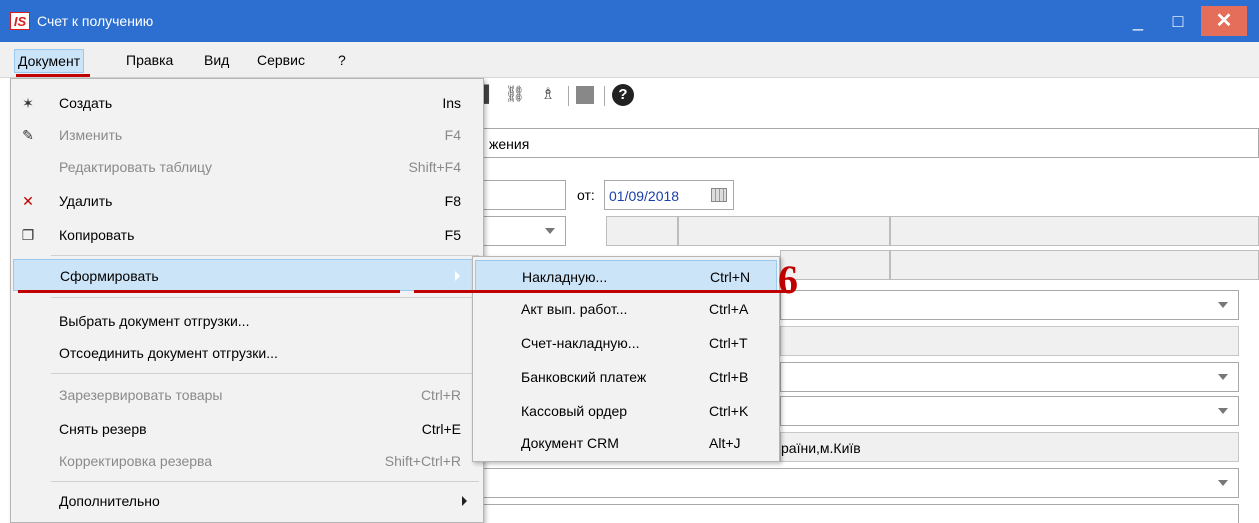 The image size is (1259, 523). I want to click on maximize-button: □, so click(1178, 21).